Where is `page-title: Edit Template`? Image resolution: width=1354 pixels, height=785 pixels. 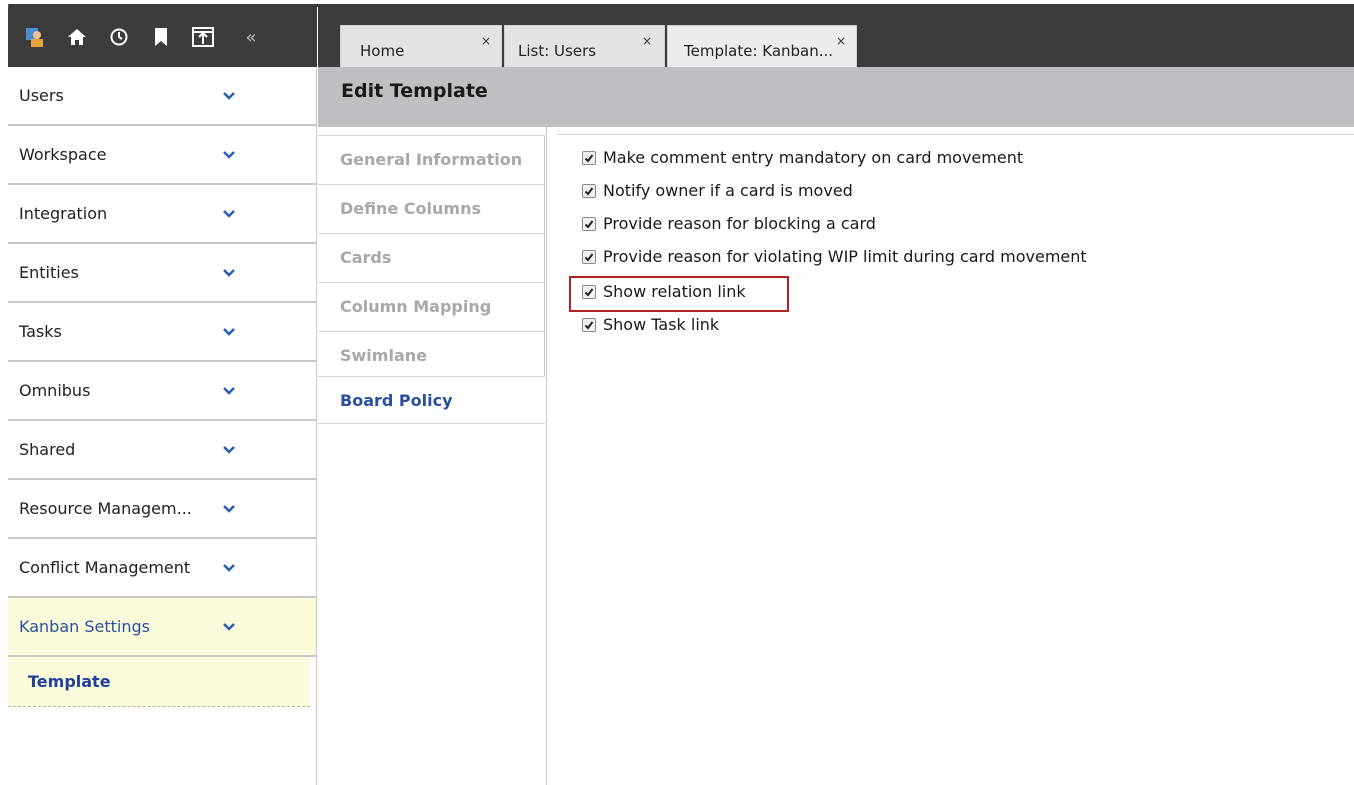
page-title: Edit Template is located at coordinates (414, 91).